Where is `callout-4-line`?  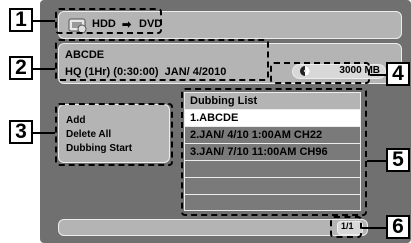
callout-4-line is located at coordinates (378, 75).